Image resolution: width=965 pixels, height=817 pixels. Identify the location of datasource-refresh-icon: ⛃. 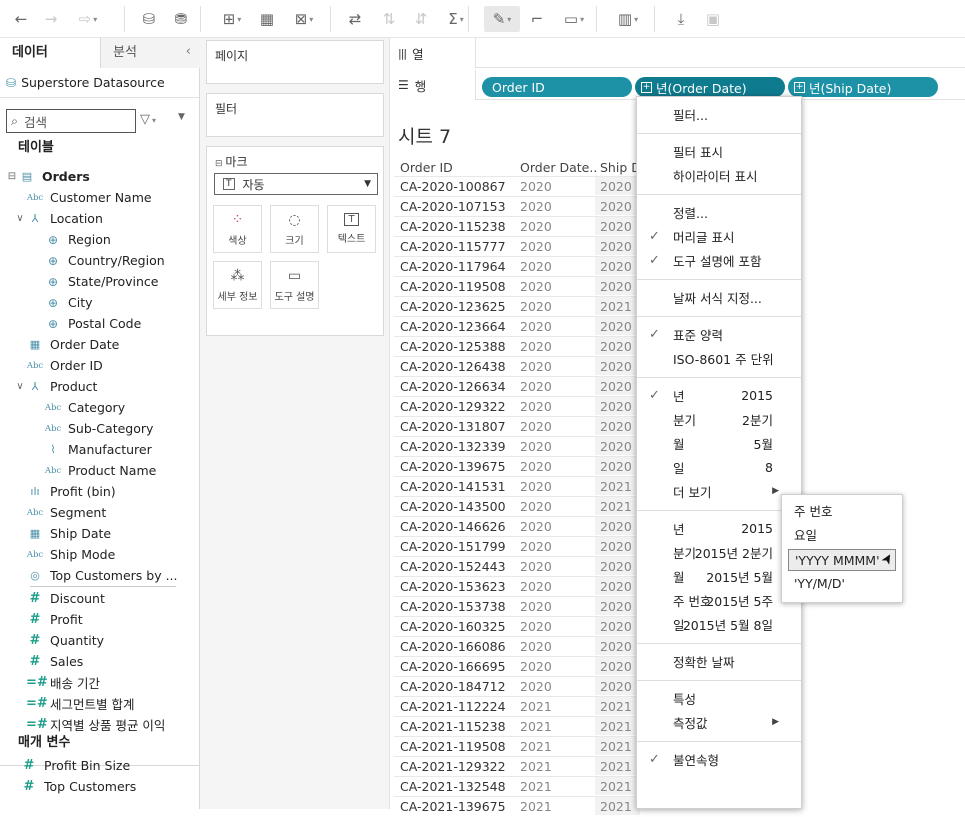
(181, 19).